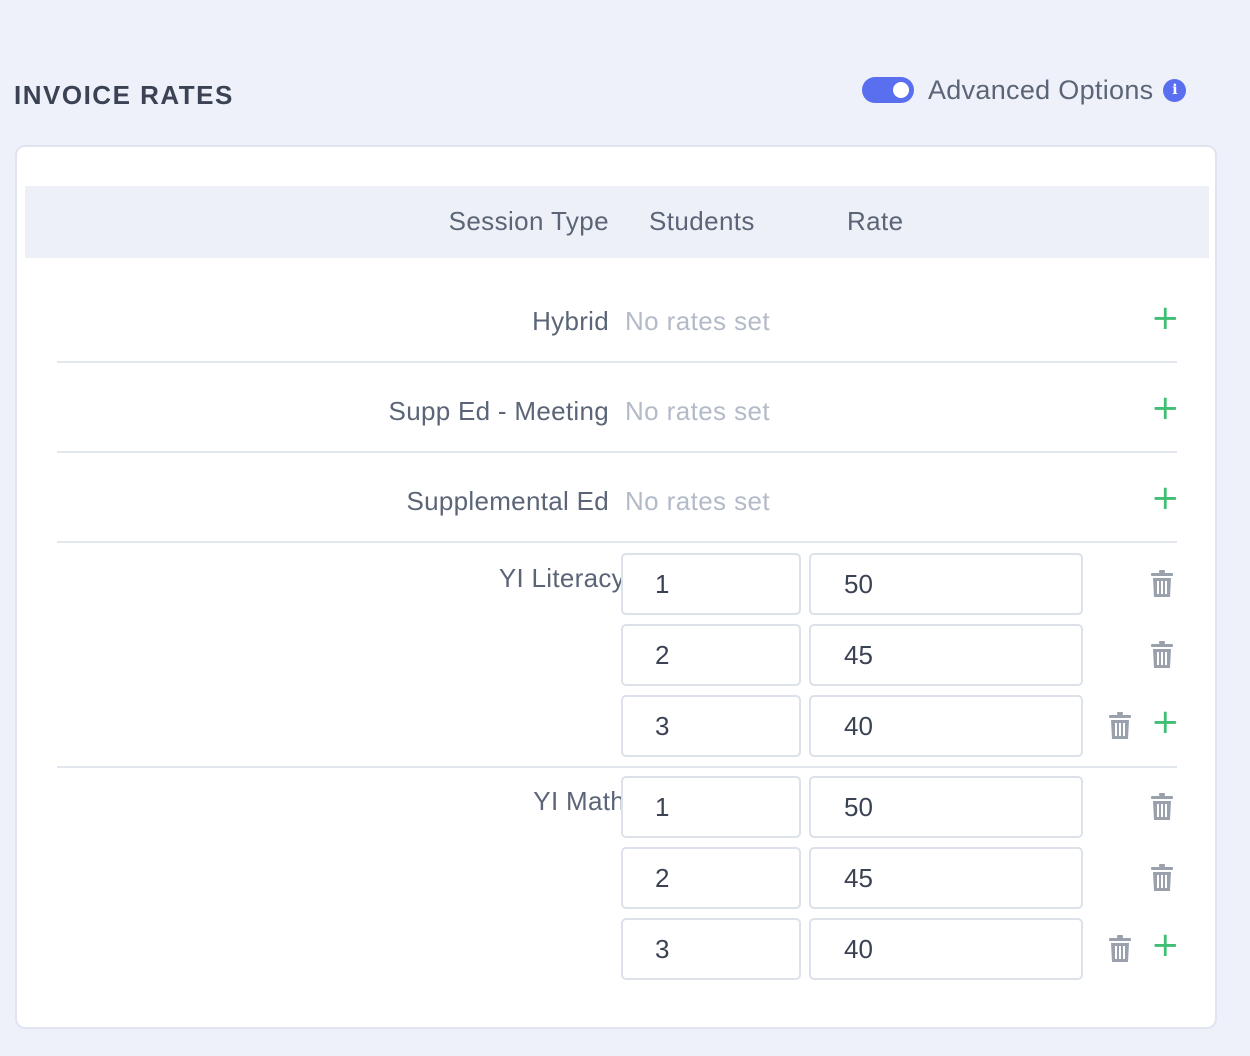  Describe the element at coordinates (618, 318) in the screenshot. I see `table-row: Hybrid No rates set +` at that location.